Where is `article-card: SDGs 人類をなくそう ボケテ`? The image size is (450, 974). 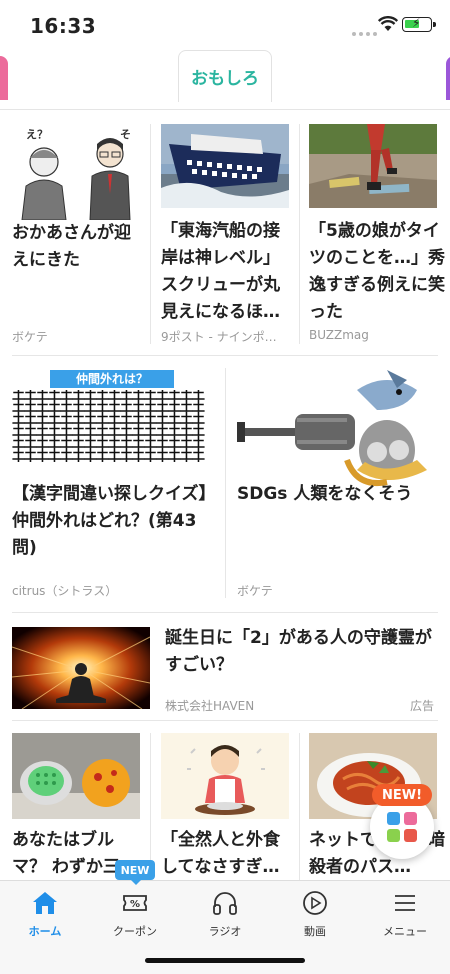
article-card: SDGs 人類をなくそう ボケテ is located at coordinates (337, 483).